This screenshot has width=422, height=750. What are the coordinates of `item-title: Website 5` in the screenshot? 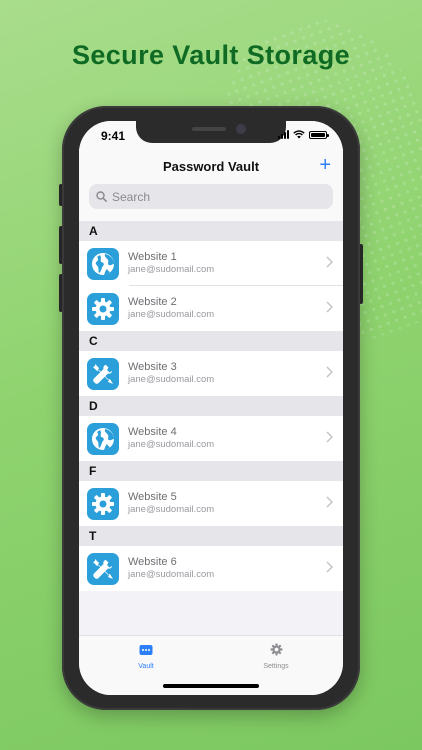 It's located at (152, 497).